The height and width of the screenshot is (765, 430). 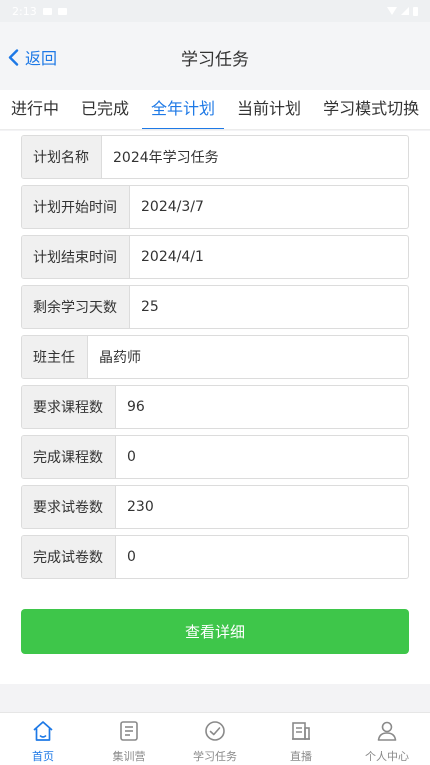 I want to click on signal-icon, so click(x=405, y=11).